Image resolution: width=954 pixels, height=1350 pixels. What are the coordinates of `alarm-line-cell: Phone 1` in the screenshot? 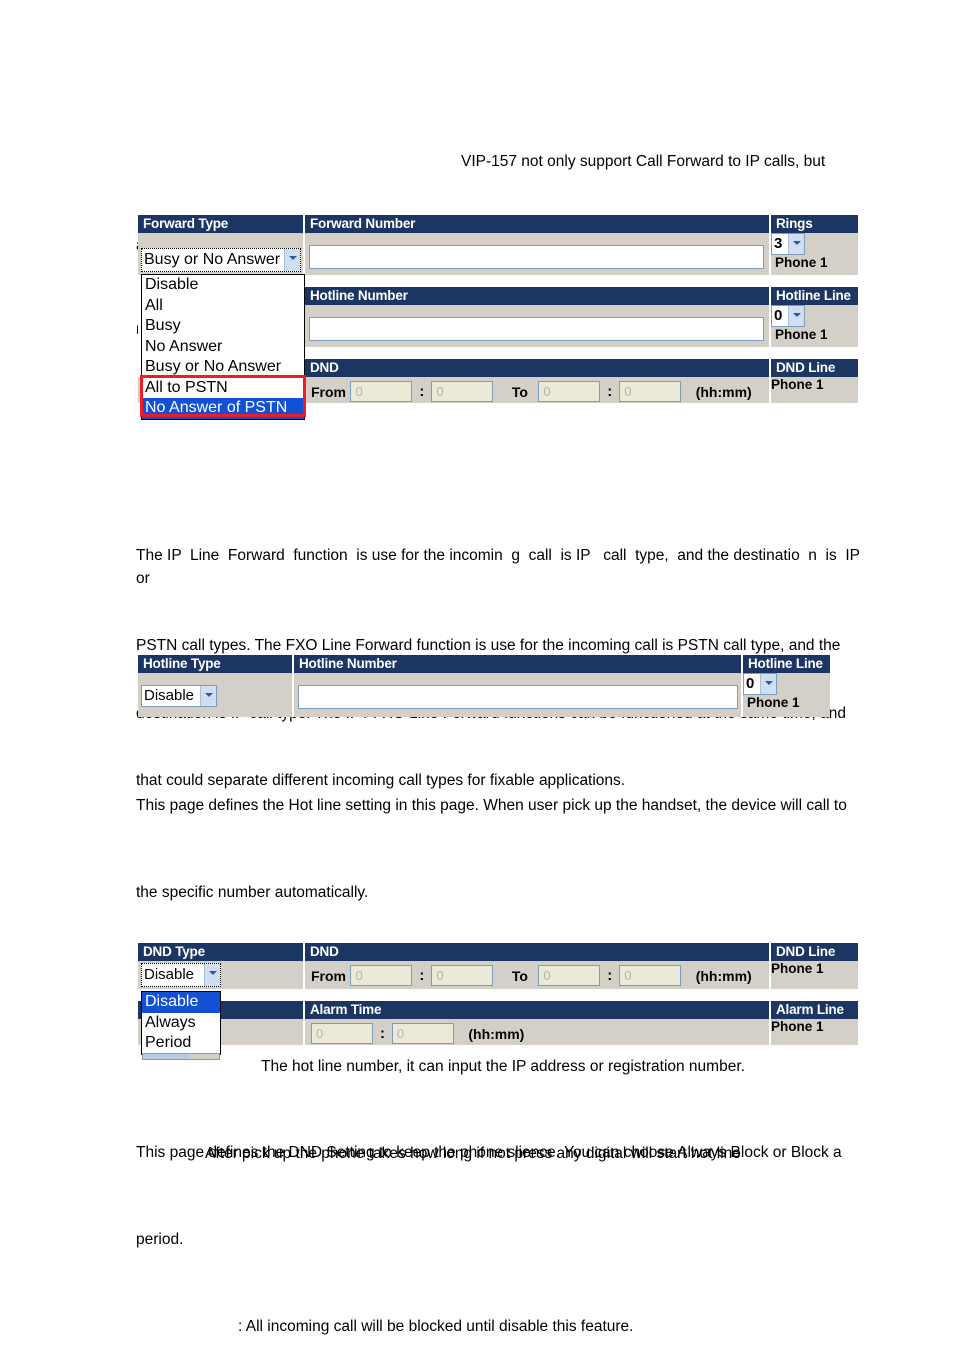 It's located at (813, 1032).